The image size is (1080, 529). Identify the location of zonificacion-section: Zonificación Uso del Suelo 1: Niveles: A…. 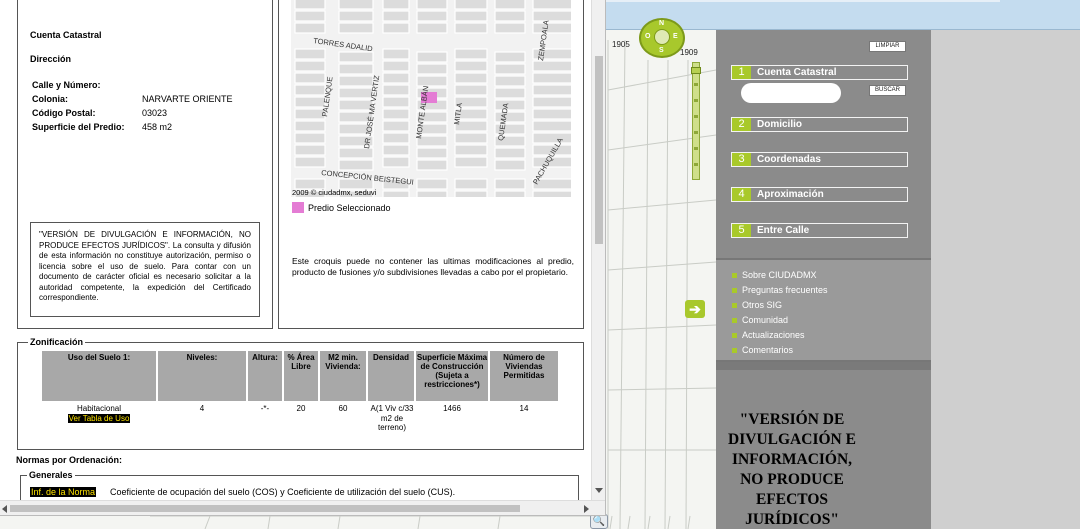
(300, 393).